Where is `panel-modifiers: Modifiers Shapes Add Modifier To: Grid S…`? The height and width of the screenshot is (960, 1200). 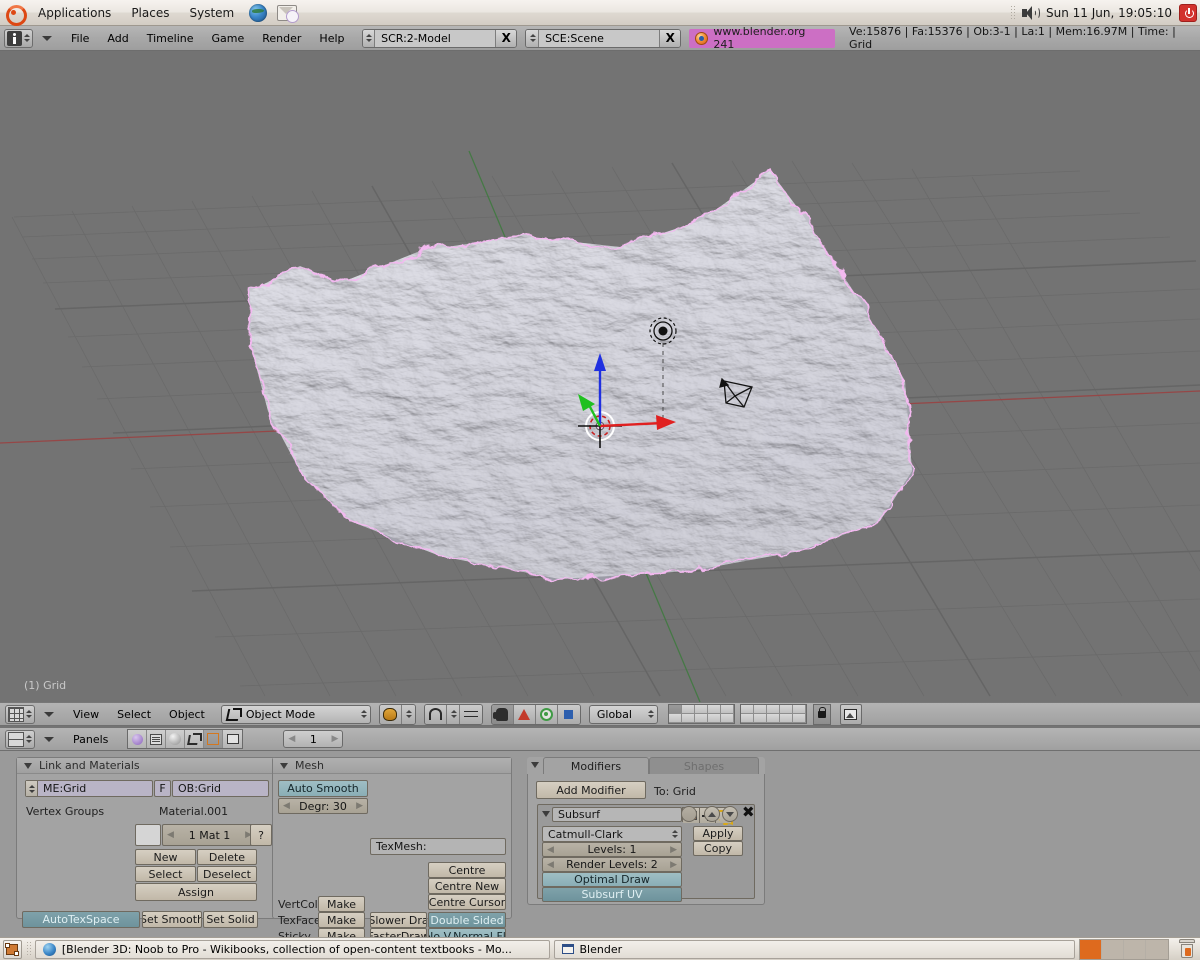
panel-modifiers: Modifiers Shapes Add Modifier To: Grid S… is located at coordinates (646, 831).